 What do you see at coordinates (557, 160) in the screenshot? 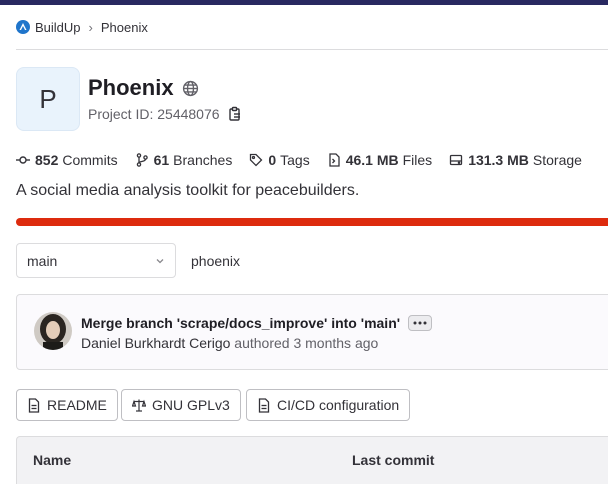
I see `storage-label: Storage` at bounding box center [557, 160].